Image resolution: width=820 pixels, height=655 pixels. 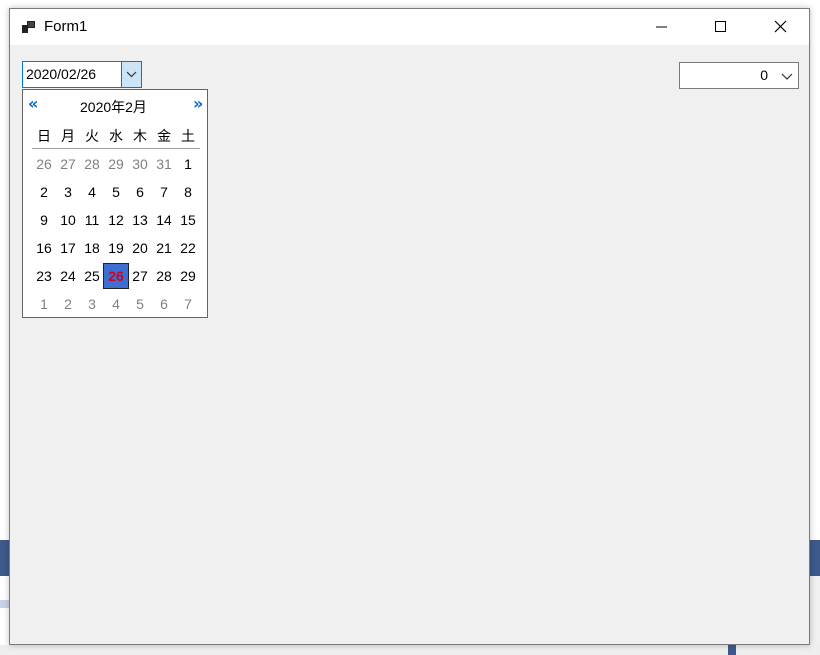 I want to click on calendar-day: 25, so click(x=92, y=276).